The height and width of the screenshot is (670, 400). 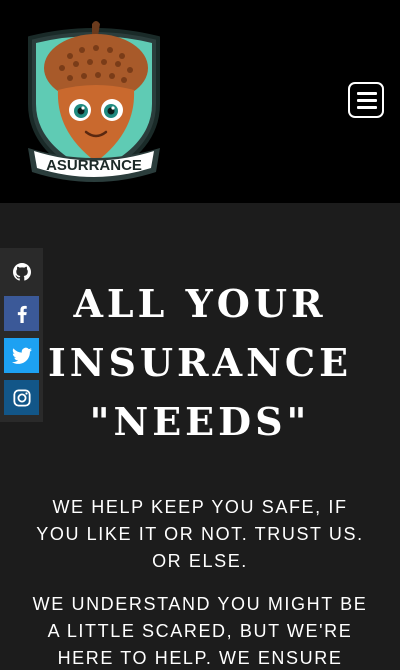 I want to click on hero-title-line: "NEEDS", so click(x=200, y=421).